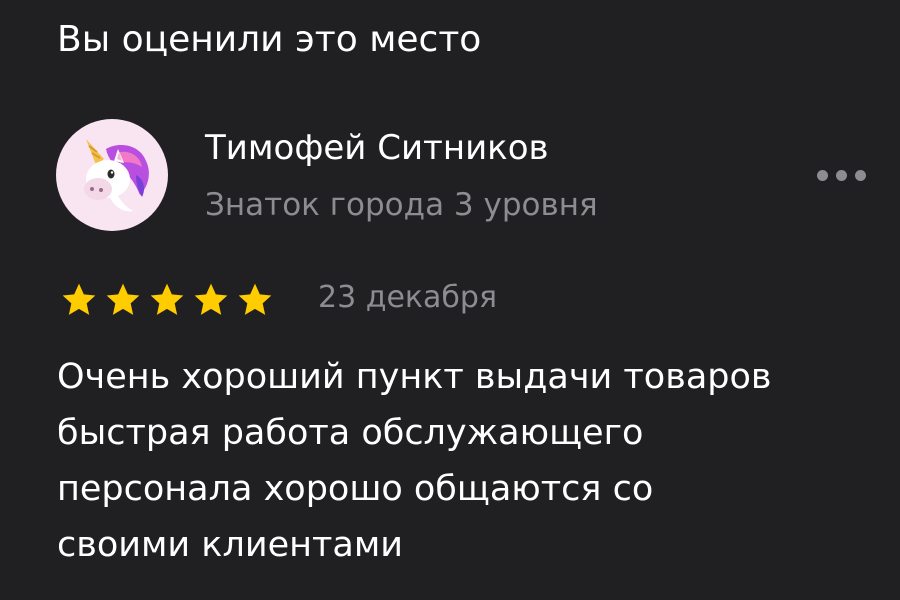  I want to click on rating-stars, so click(167, 300).